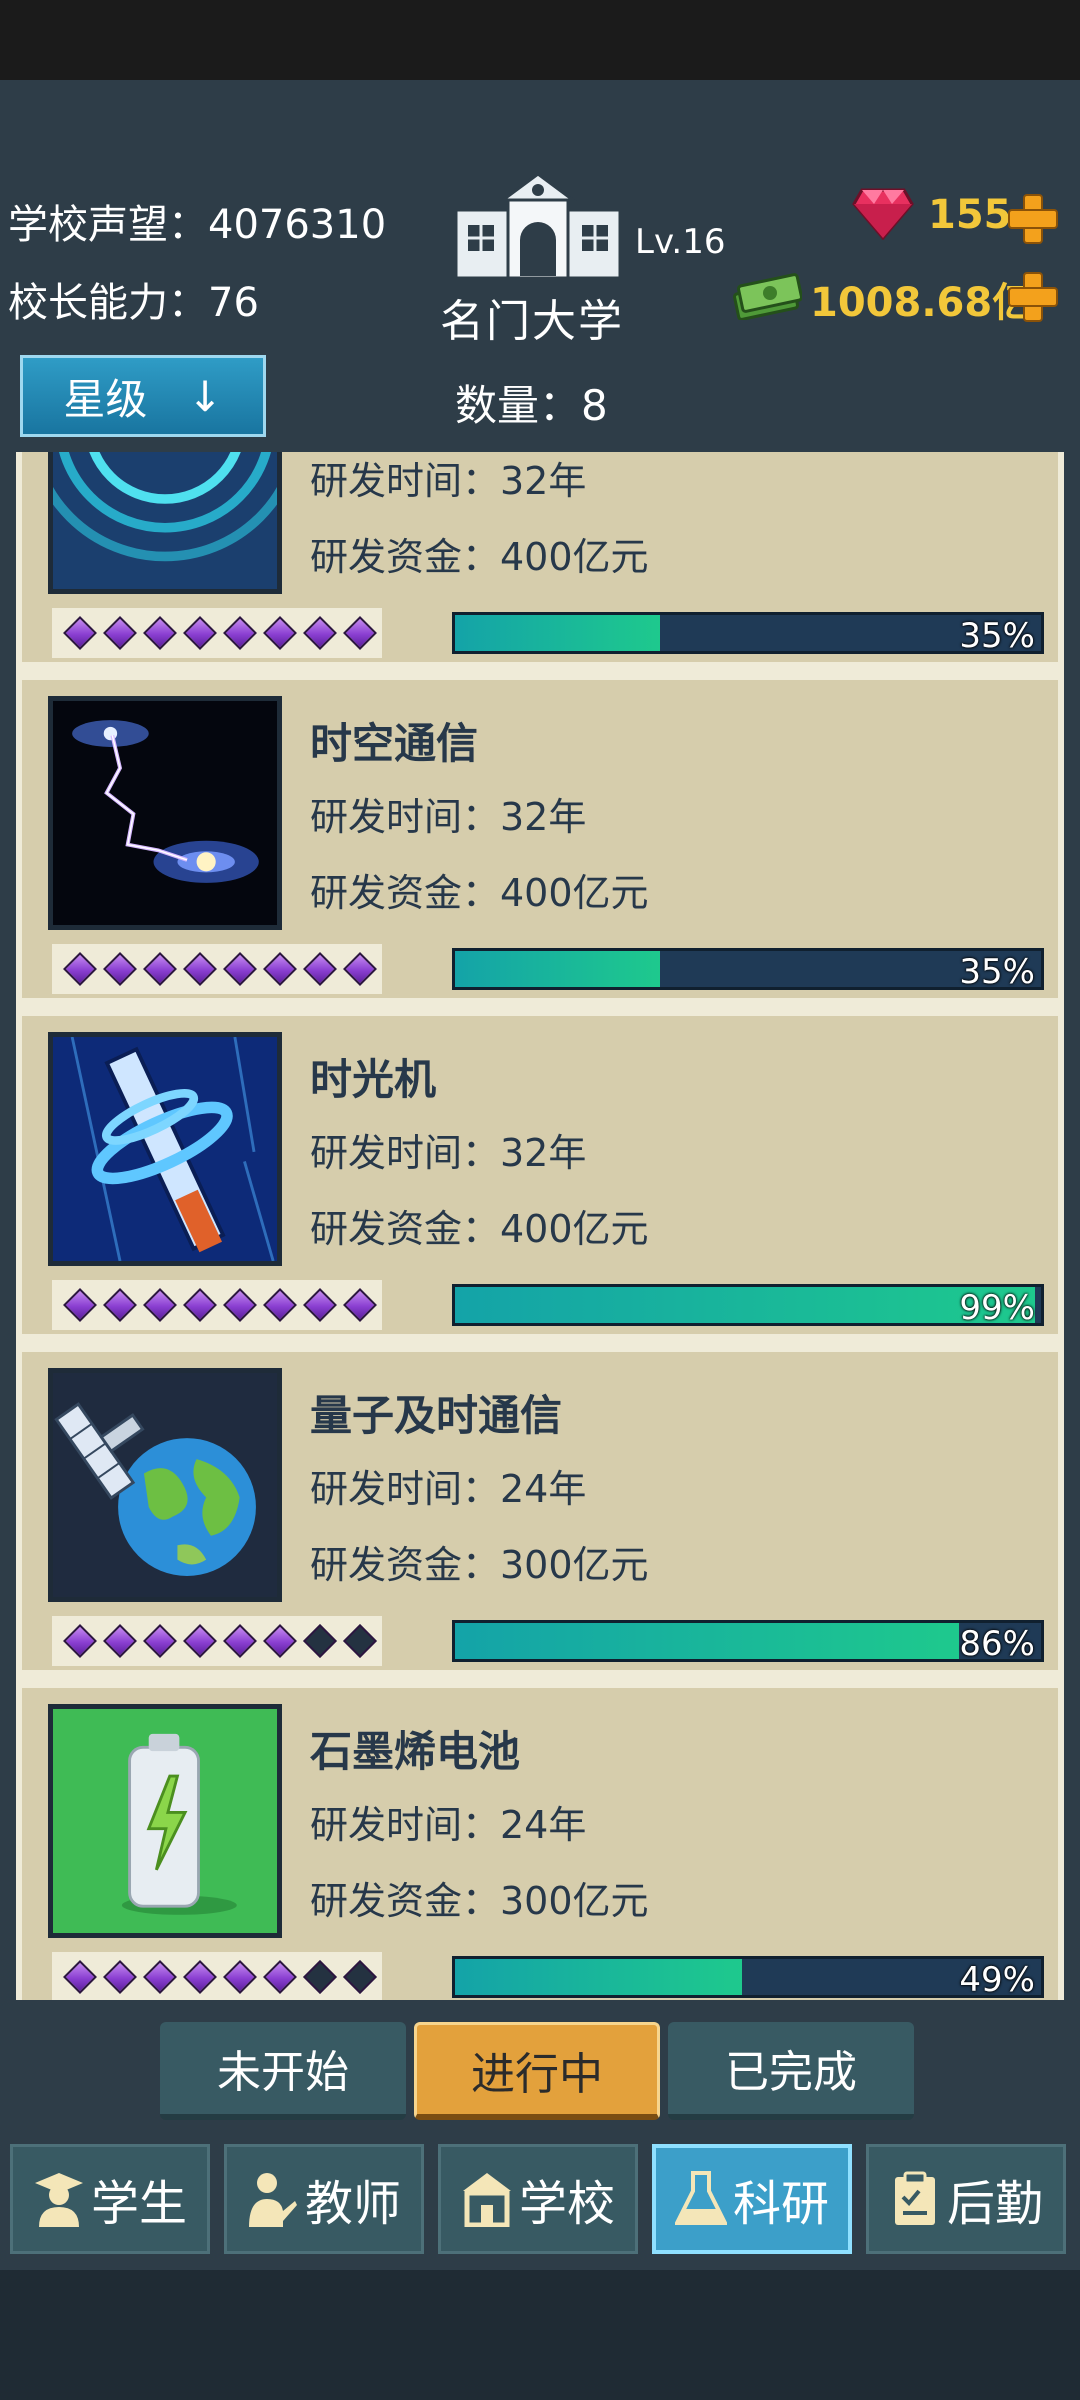  Describe the element at coordinates (540, 40) in the screenshot. I see `status-bar` at that location.